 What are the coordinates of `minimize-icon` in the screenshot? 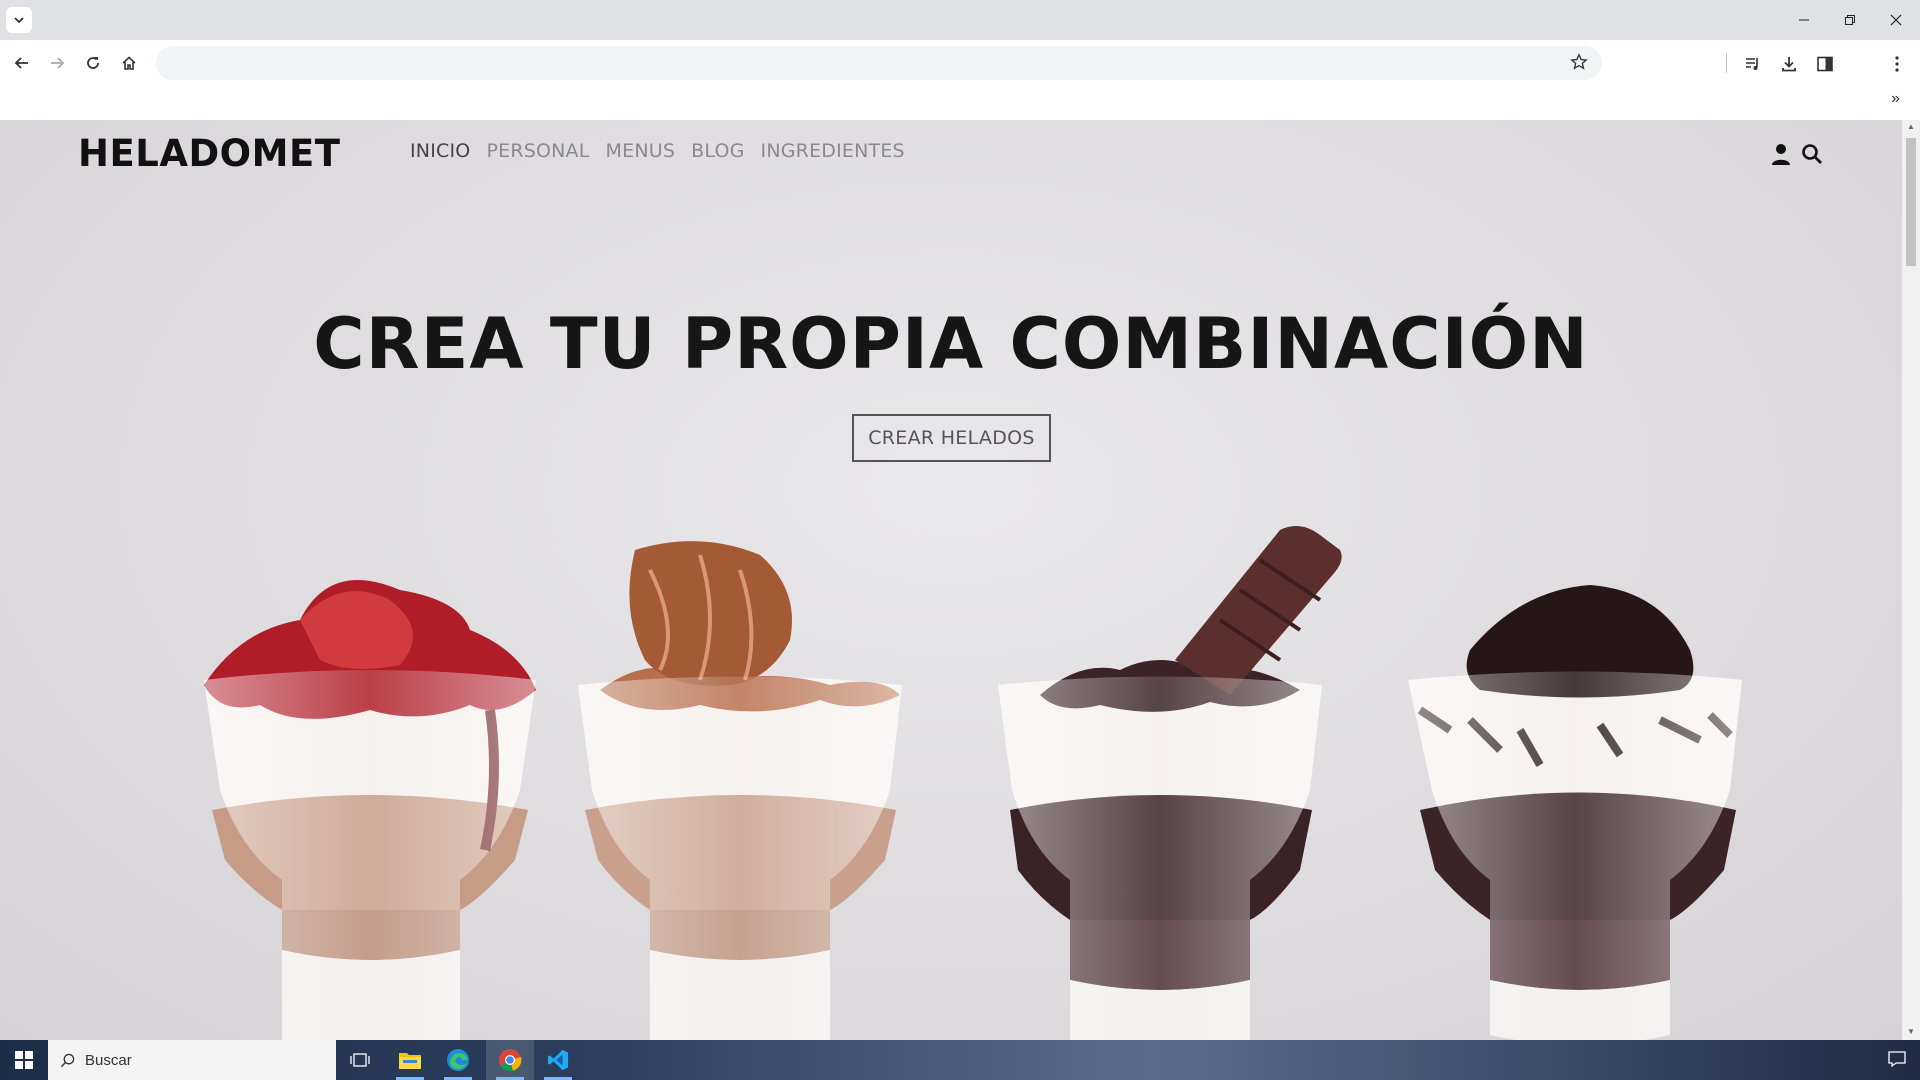 It's located at (1804, 20).